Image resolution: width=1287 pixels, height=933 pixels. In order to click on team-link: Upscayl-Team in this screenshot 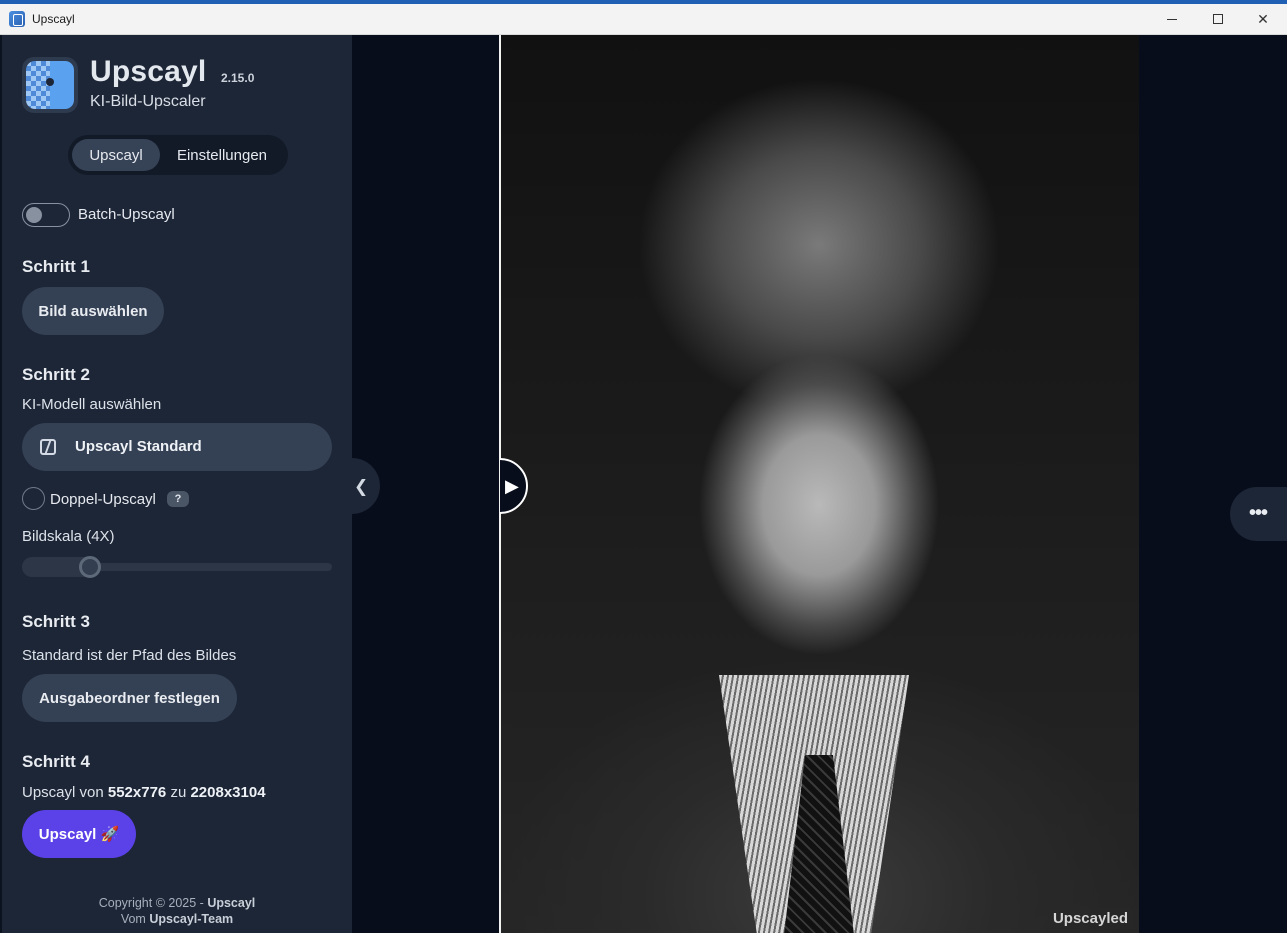, I will do `click(191, 919)`.